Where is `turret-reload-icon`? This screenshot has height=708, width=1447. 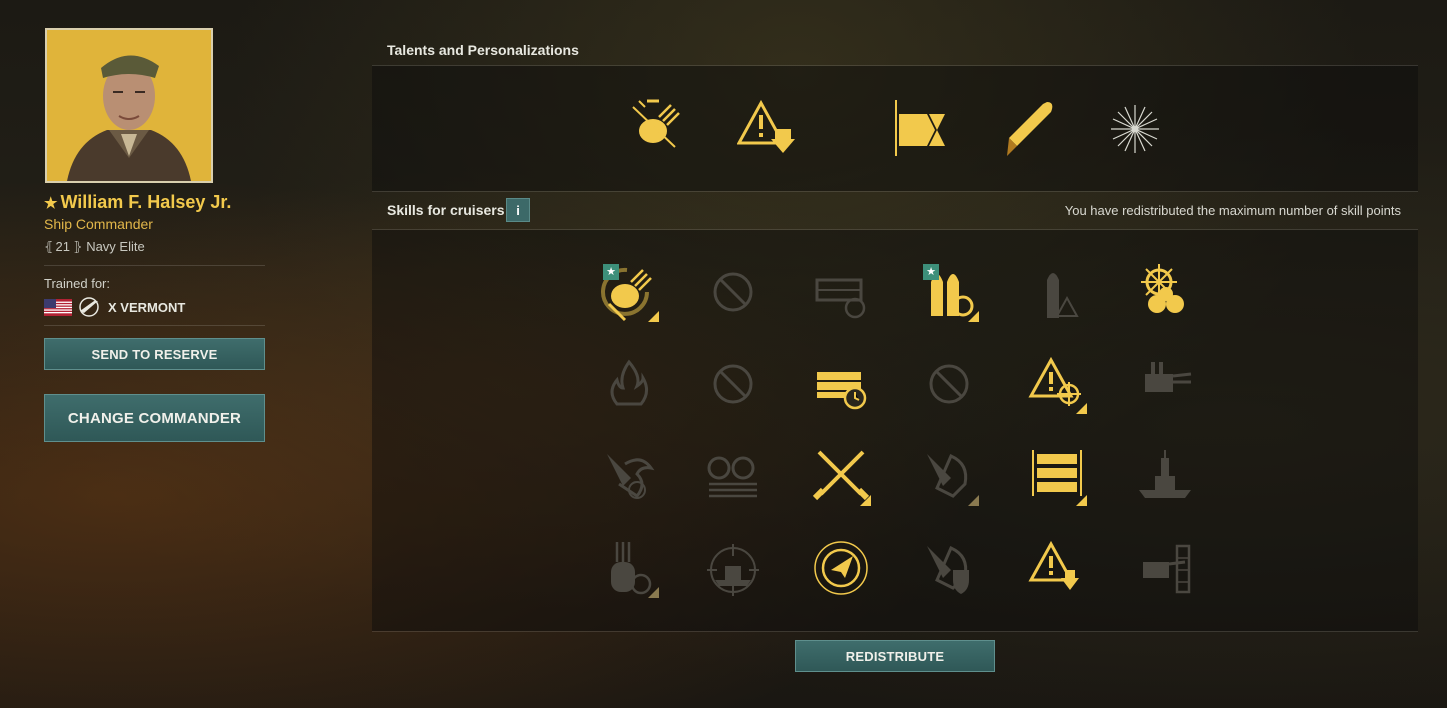
turret-reload-icon is located at coordinates (629, 568).